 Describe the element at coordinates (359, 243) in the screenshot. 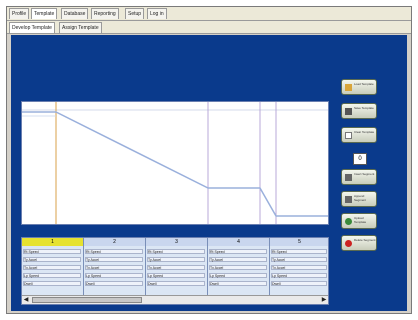

I see `delete-button: Delete Segment` at that location.